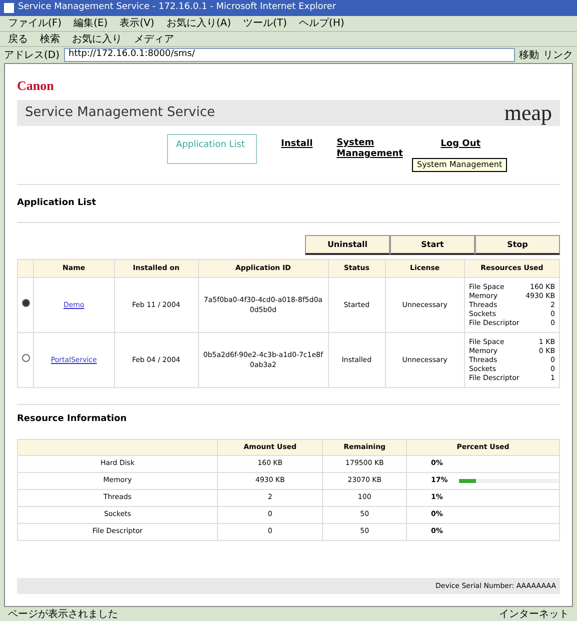  I want to click on zone-label: インターネット, so click(534, 614).